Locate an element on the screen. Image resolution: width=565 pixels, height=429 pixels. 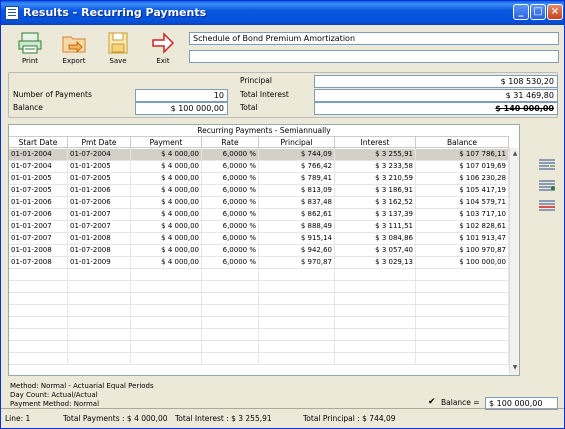
col-principal: Principal is located at coordinates (297, 143).